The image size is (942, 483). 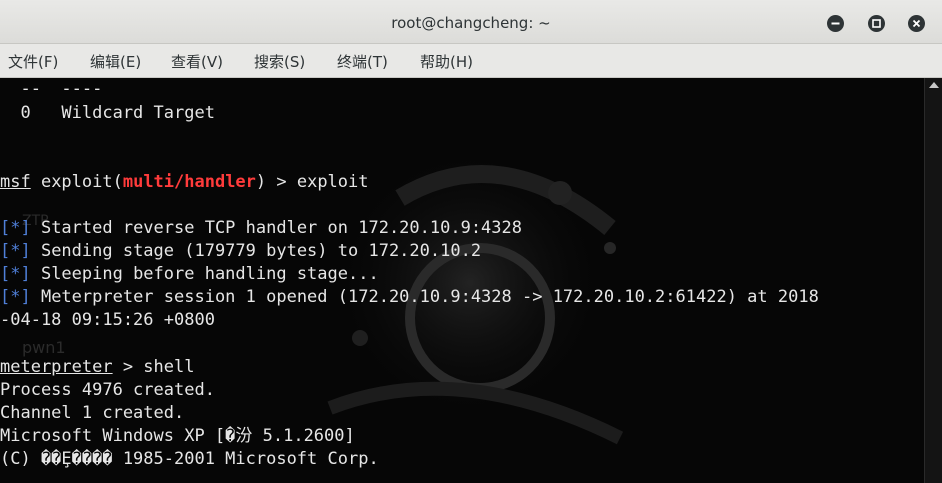 I want to click on meterpreter-prompt: meterpreter, so click(x=56, y=367).